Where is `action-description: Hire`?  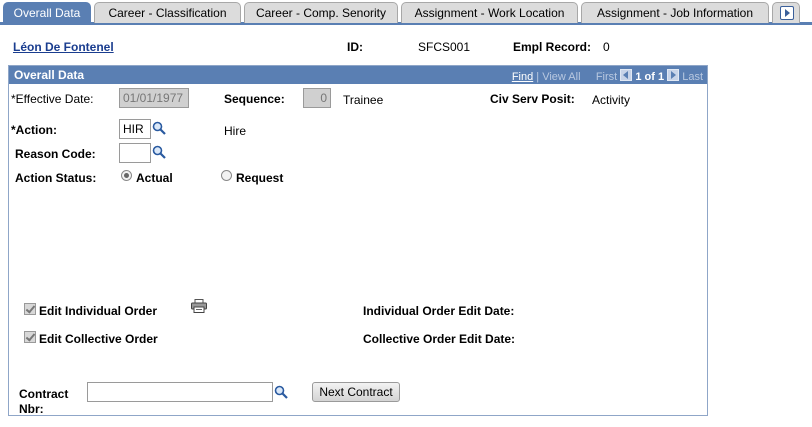 action-description: Hire is located at coordinates (235, 131).